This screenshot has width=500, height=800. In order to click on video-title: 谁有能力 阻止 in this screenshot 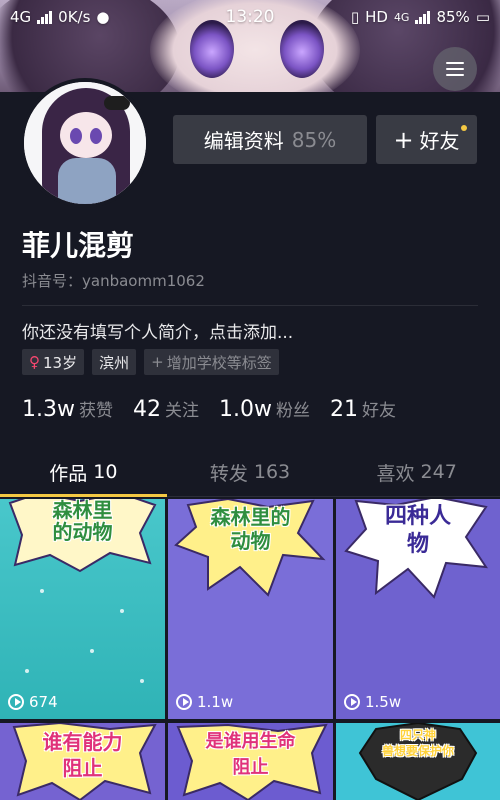, I will do `click(82, 755)`.